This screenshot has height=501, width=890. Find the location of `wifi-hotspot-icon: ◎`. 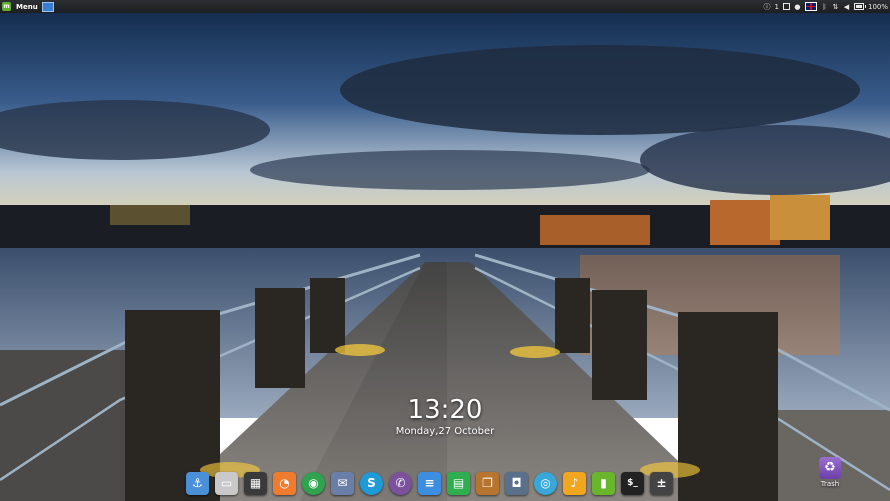

wifi-hotspot-icon: ◎ is located at coordinates (545, 483).